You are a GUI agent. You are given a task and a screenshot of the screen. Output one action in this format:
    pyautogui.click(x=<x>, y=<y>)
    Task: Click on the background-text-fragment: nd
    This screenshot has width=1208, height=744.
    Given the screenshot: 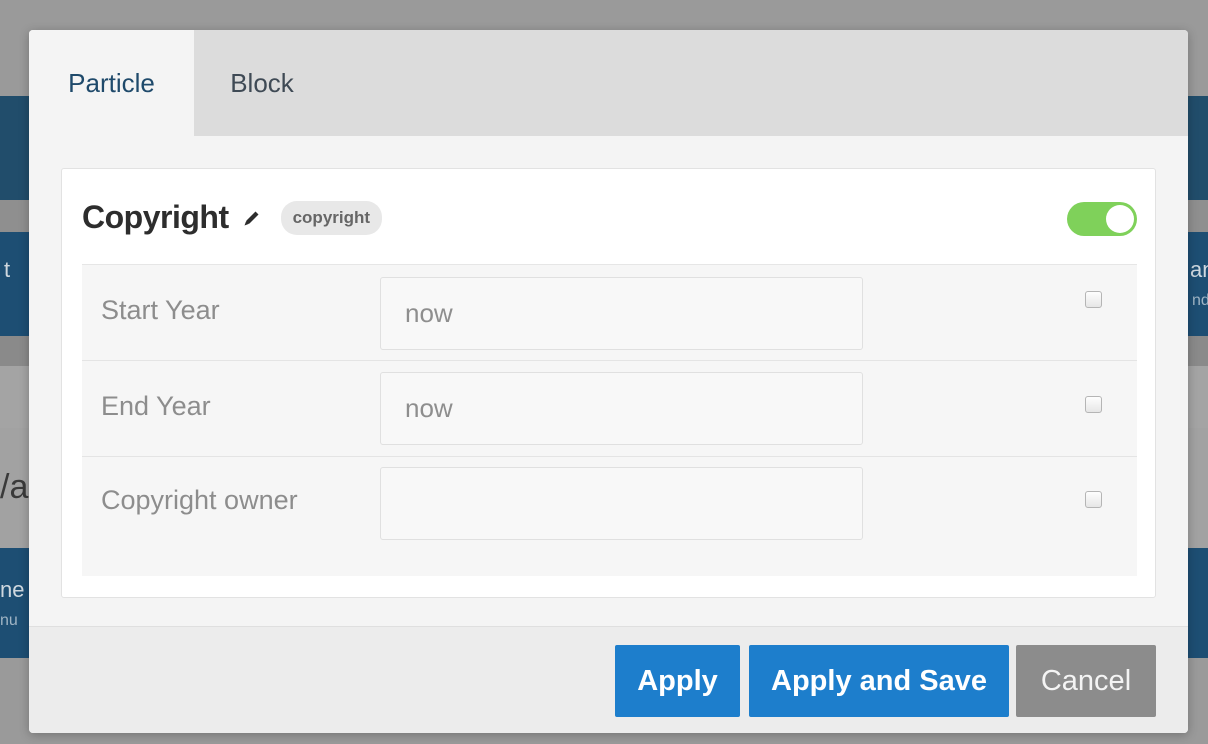 What is the action you would take?
    pyautogui.click(x=1200, y=300)
    